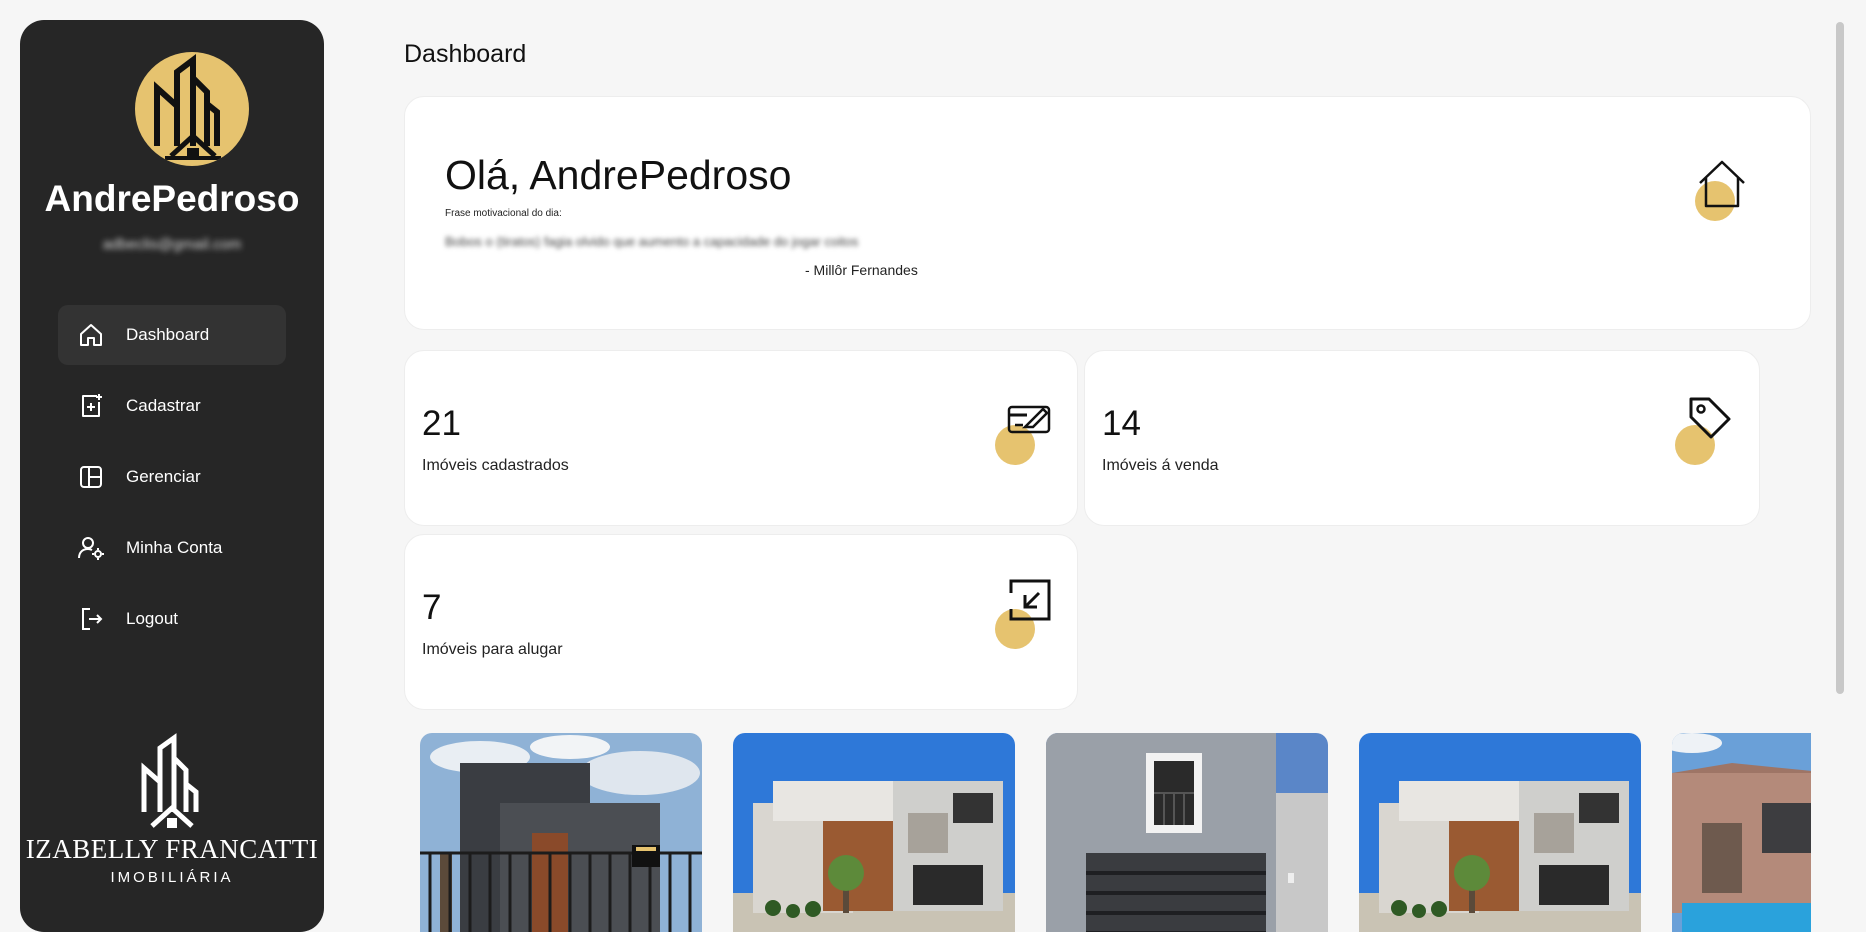 The width and height of the screenshot is (1866, 932). What do you see at coordinates (91, 477) in the screenshot?
I see `layout-icon` at bounding box center [91, 477].